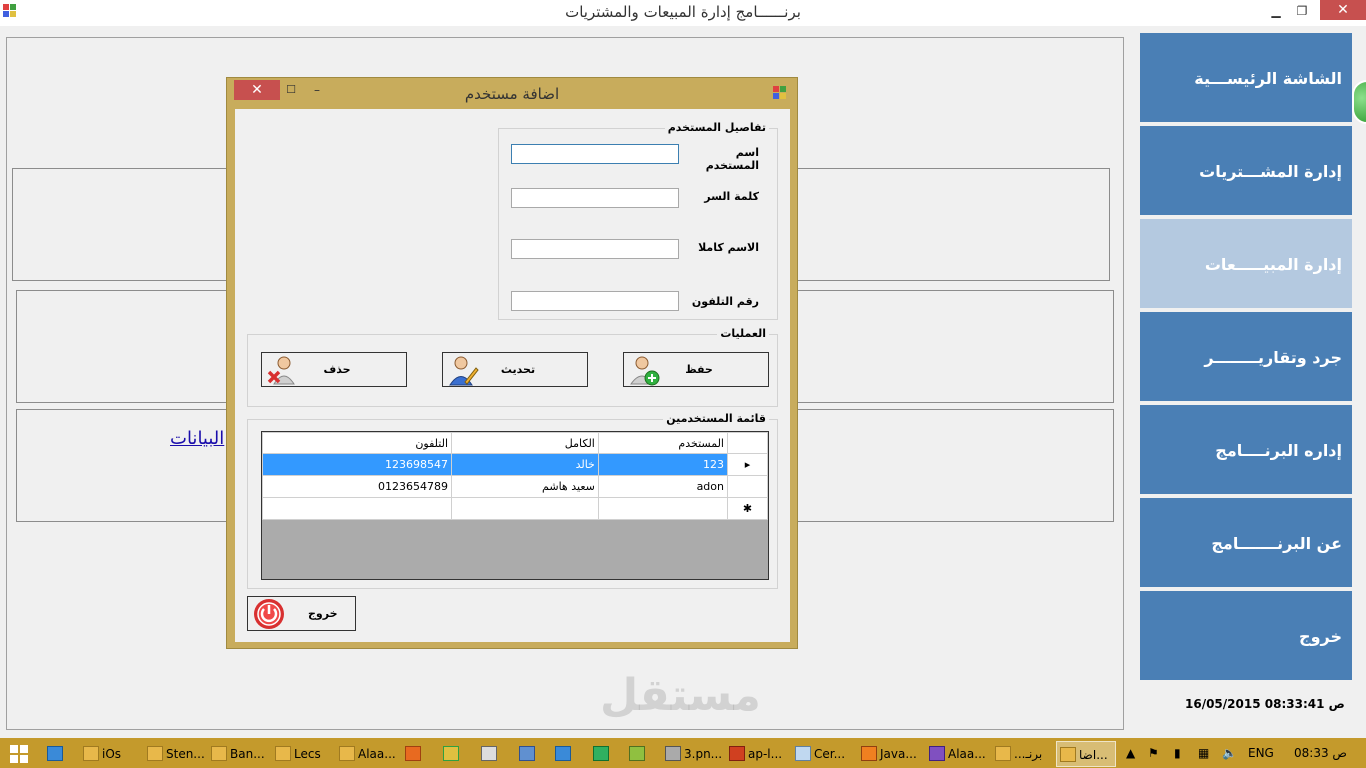 This screenshot has width=1366, height=768. Describe the element at coordinates (515, 369) in the screenshot. I see `update-button: تحديث` at that location.